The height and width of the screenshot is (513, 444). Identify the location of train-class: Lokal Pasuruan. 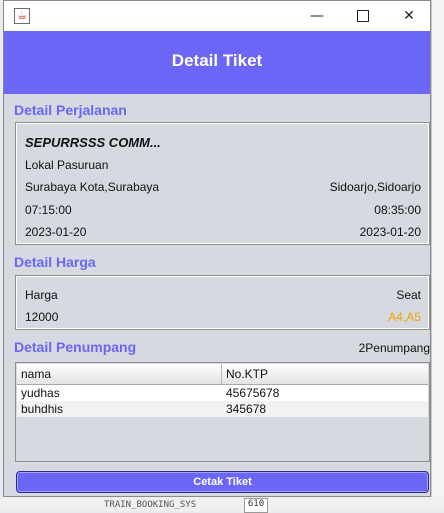
(67, 165).